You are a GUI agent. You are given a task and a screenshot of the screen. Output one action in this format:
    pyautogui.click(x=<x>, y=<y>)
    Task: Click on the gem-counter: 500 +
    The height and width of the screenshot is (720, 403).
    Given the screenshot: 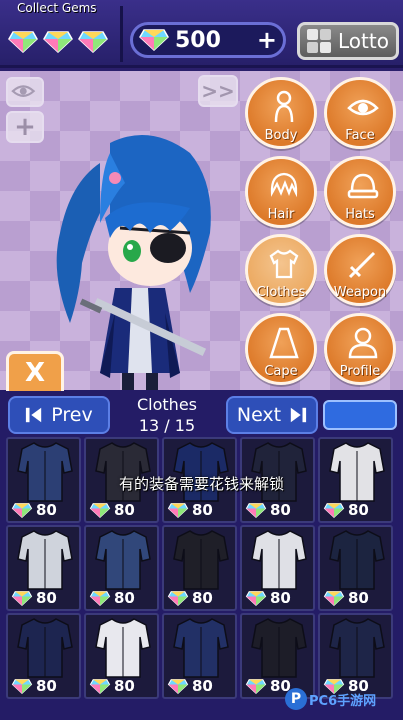 What is the action you would take?
    pyautogui.click(x=208, y=40)
    